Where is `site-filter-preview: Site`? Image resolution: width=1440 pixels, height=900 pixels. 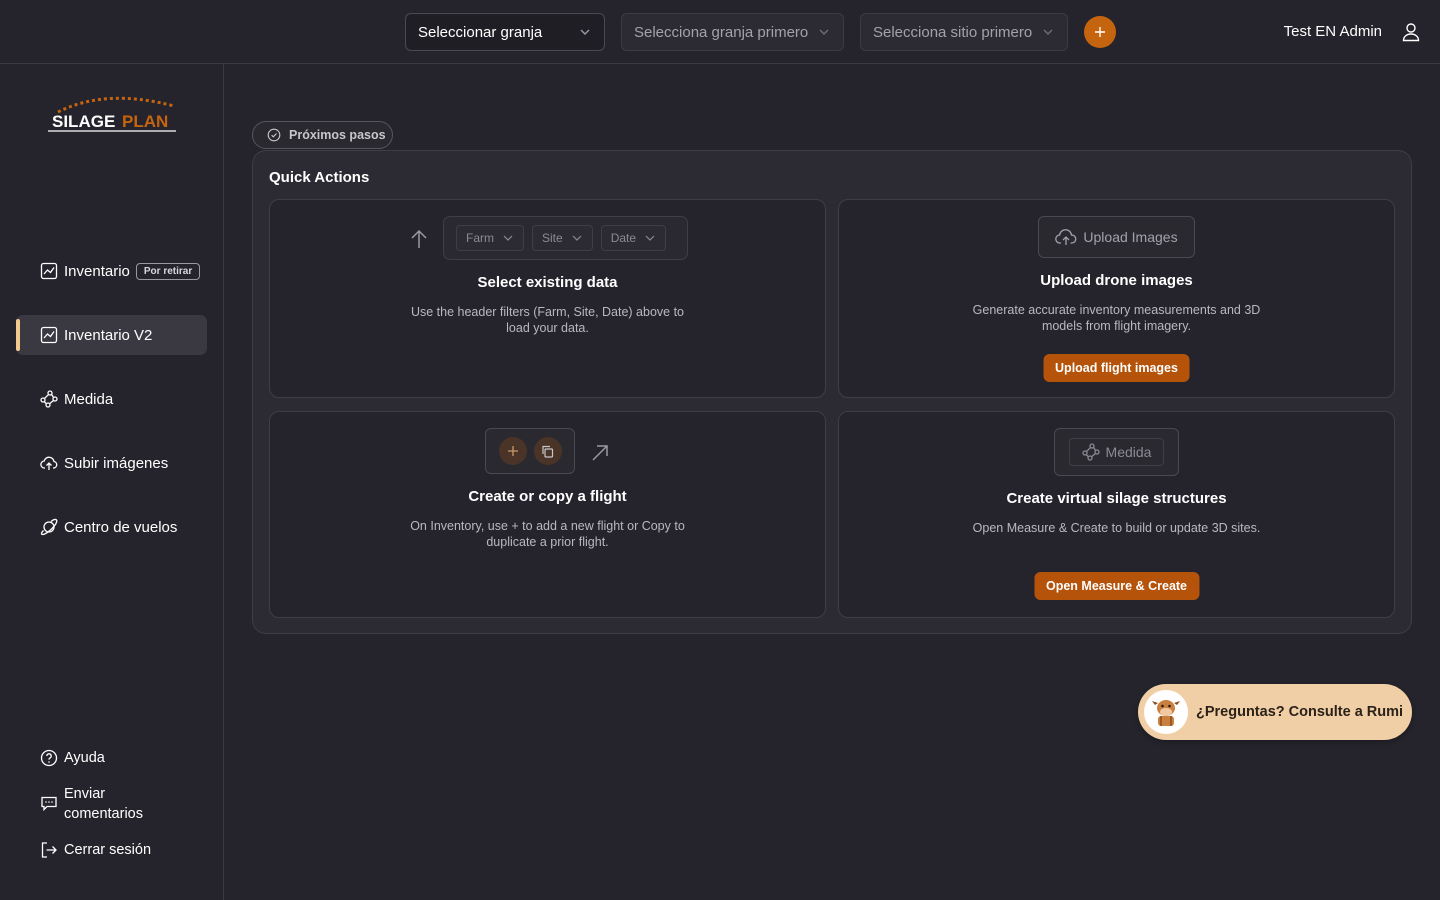 site-filter-preview: Site is located at coordinates (562, 238).